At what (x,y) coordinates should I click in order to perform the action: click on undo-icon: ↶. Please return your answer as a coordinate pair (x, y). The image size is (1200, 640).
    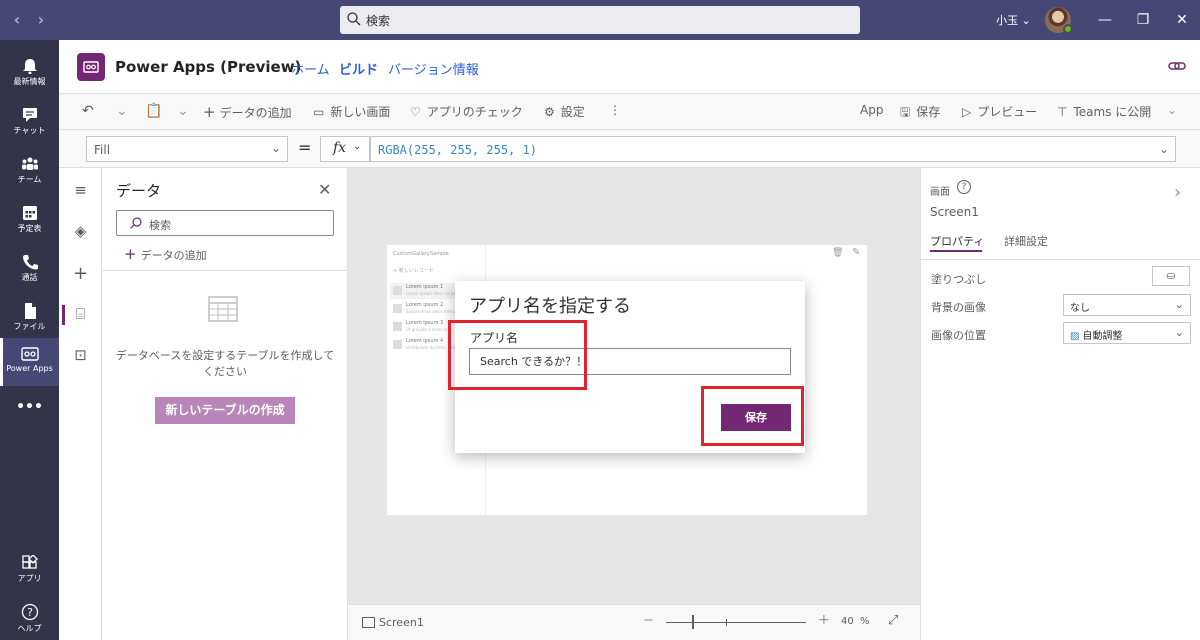
    Looking at the image, I should click on (88, 111).